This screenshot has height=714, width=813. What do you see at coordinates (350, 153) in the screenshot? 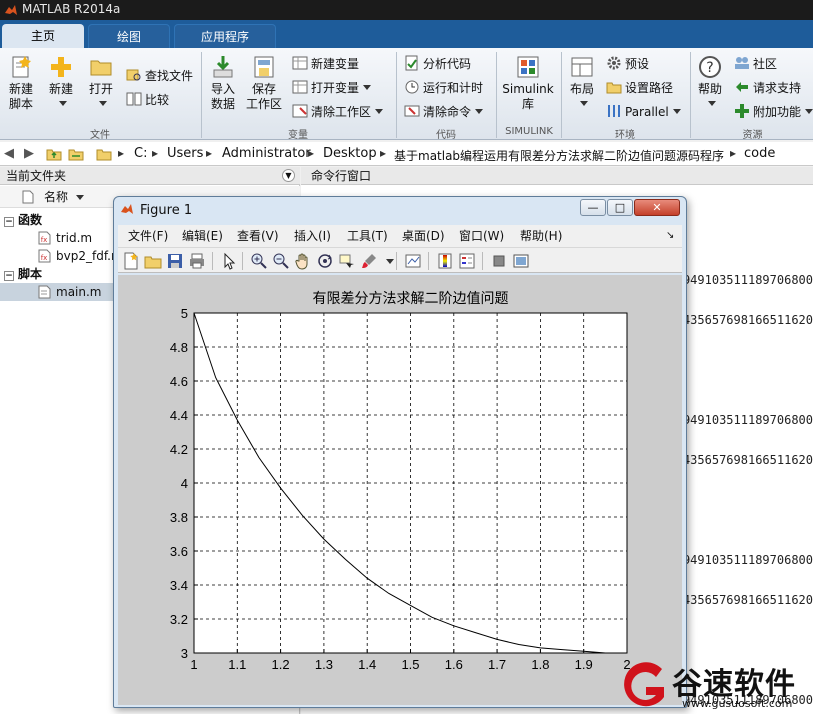
I see `breadcrumb-item: Desktop` at bounding box center [350, 153].